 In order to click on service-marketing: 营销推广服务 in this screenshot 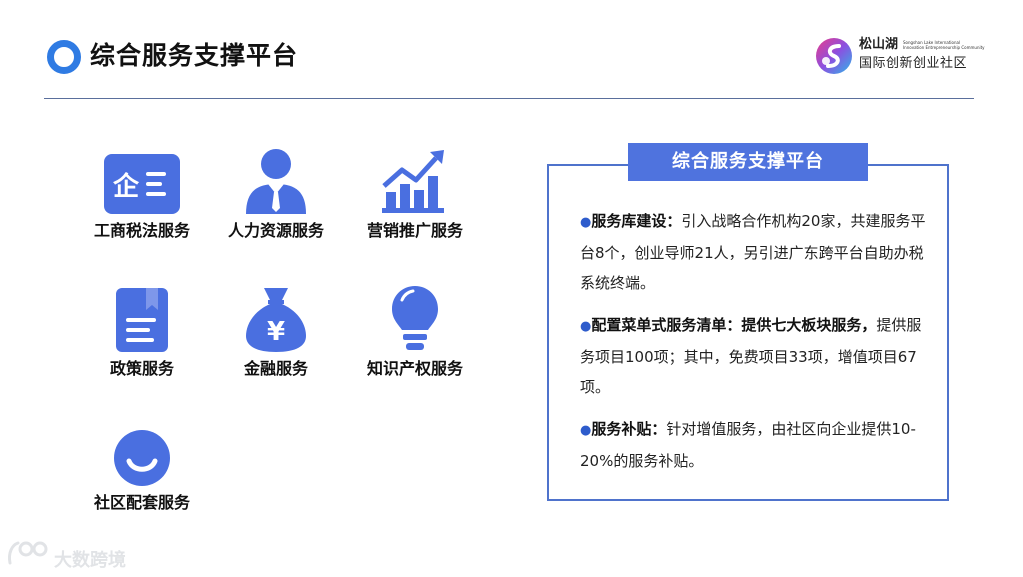, I will do `click(415, 195)`.